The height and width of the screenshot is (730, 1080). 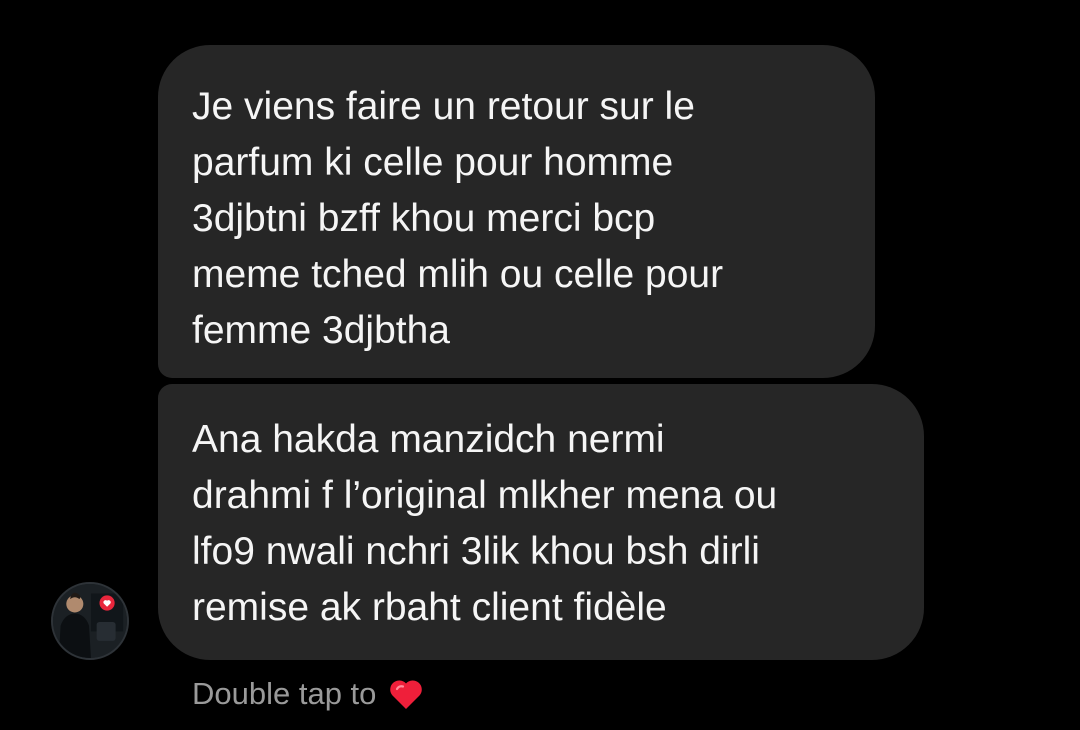 I want to click on double-tap-label: Double tap to, so click(x=284, y=693).